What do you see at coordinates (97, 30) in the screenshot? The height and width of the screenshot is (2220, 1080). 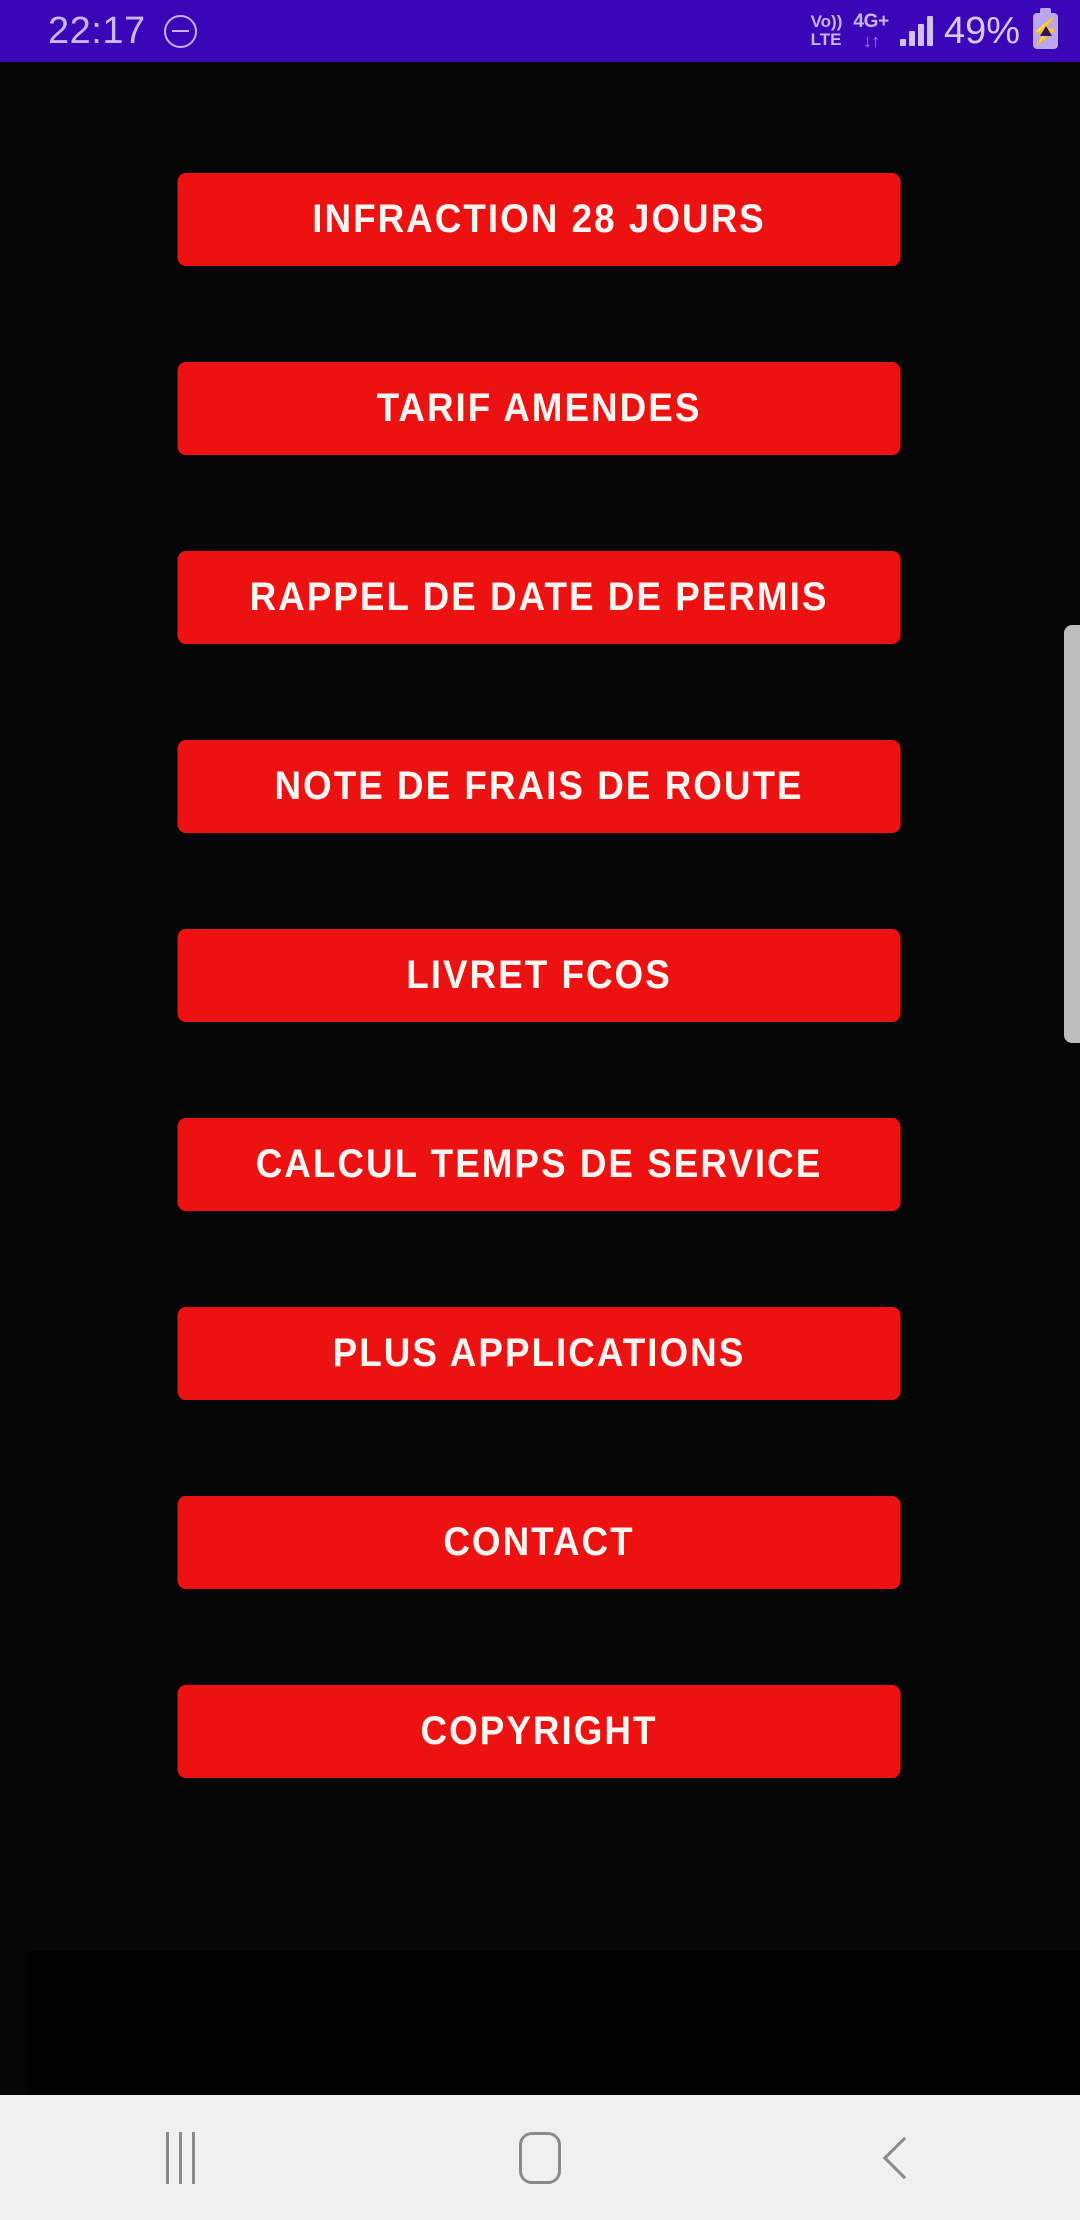 I see `status-bar-clock: 22:17` at bounding box center [97, 30].